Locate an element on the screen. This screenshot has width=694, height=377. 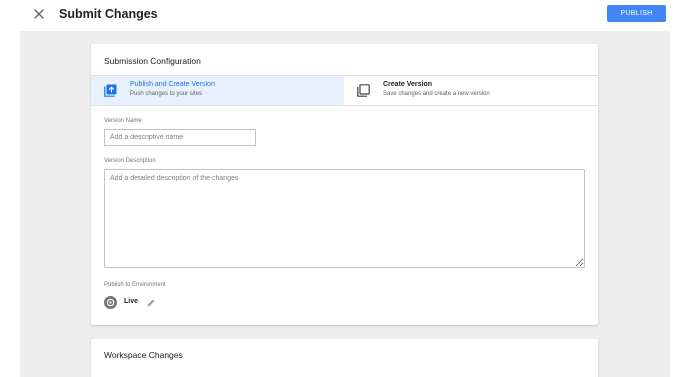
submission-configuration-heading: Submission Configuration is located at coordinates (152, 61).